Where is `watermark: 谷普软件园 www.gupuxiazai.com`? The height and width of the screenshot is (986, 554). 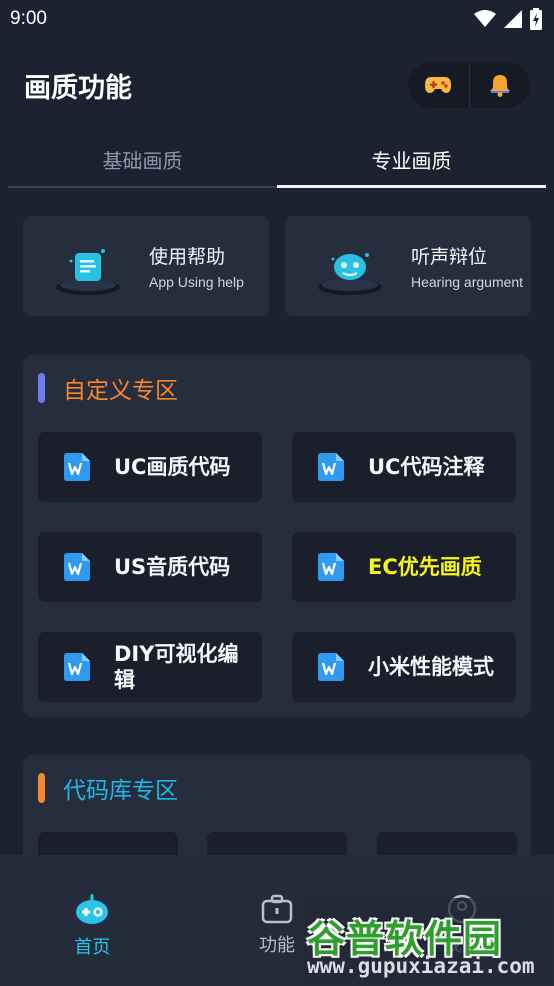 watermark: 谷普软件园 www.gupuxiazai.com is located at coordinates (427, 940).